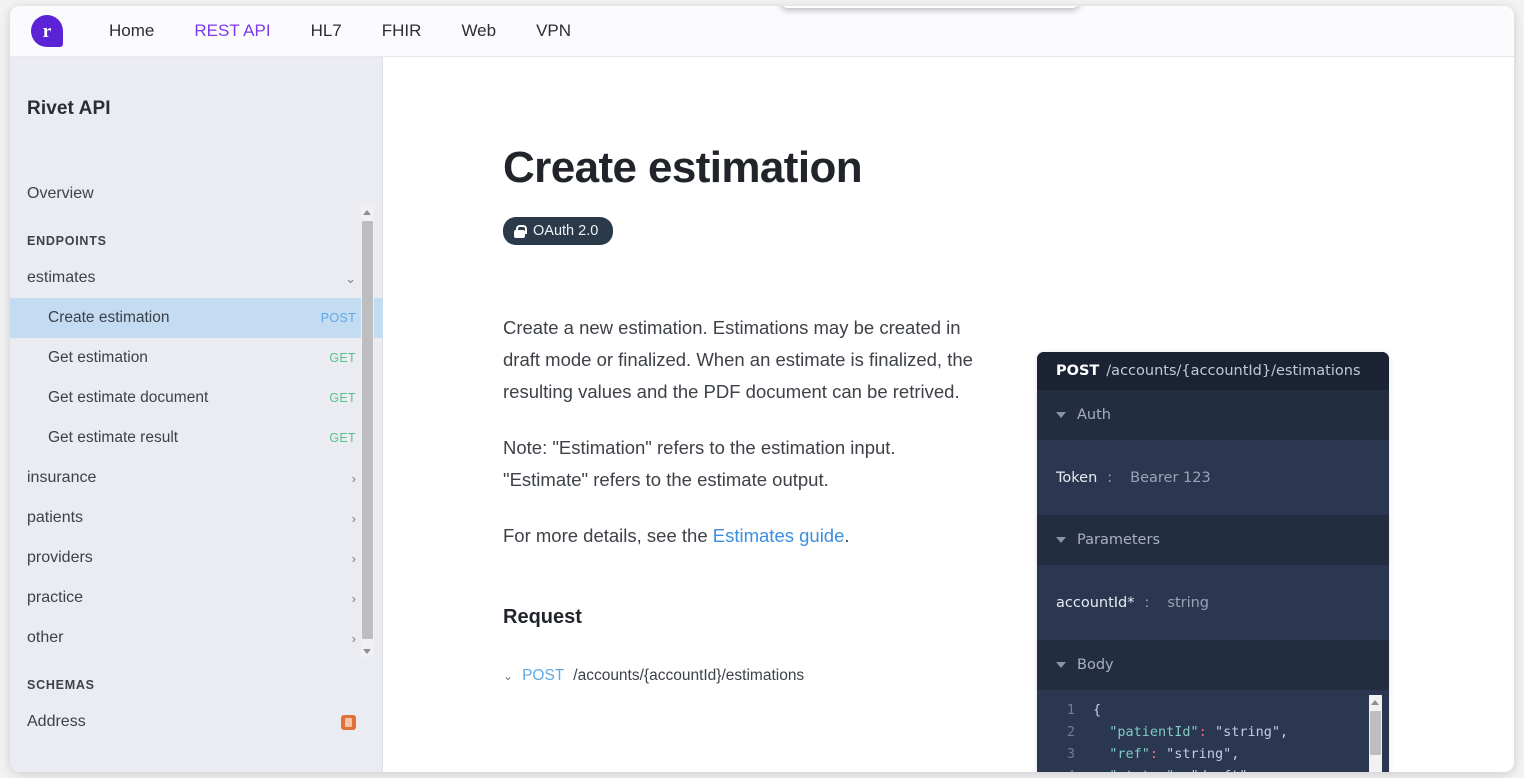 This screenshot has height=778, width=1524. Describe the element at coordinates (1070, 710) in the screenshot. I see `line-number: 1` at that location.